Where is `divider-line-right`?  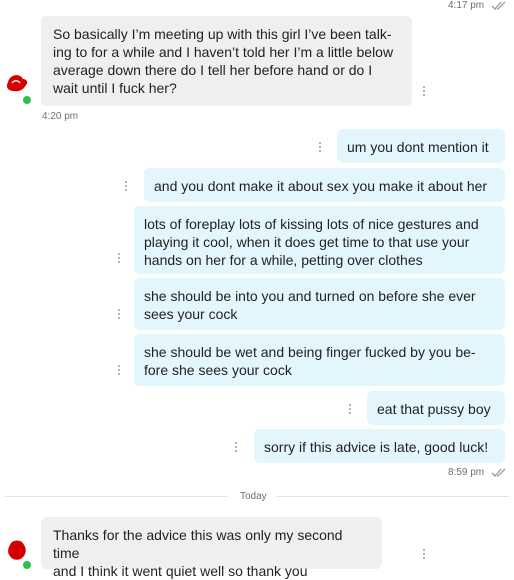 divider-line-right is located at coordinates (392, 496).